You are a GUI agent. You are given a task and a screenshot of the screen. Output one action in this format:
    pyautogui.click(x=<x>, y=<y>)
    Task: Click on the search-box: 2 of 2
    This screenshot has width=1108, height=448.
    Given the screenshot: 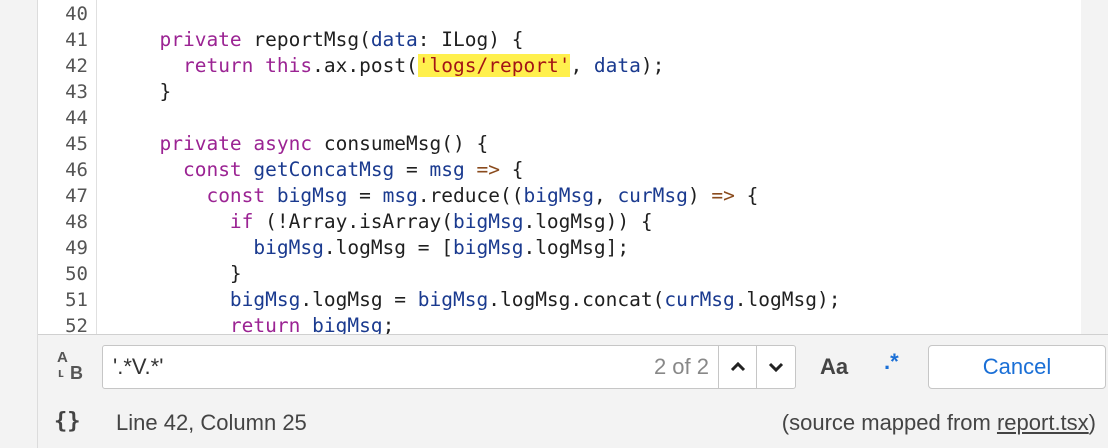 What is the action you would take?
    pyautogui.click(x=449, y=367)
    